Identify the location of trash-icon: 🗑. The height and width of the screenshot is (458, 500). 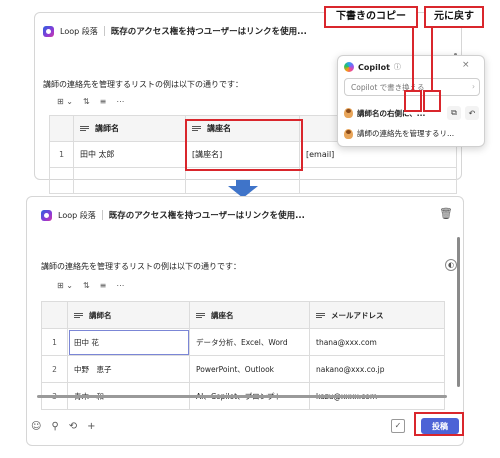
(446, 213).